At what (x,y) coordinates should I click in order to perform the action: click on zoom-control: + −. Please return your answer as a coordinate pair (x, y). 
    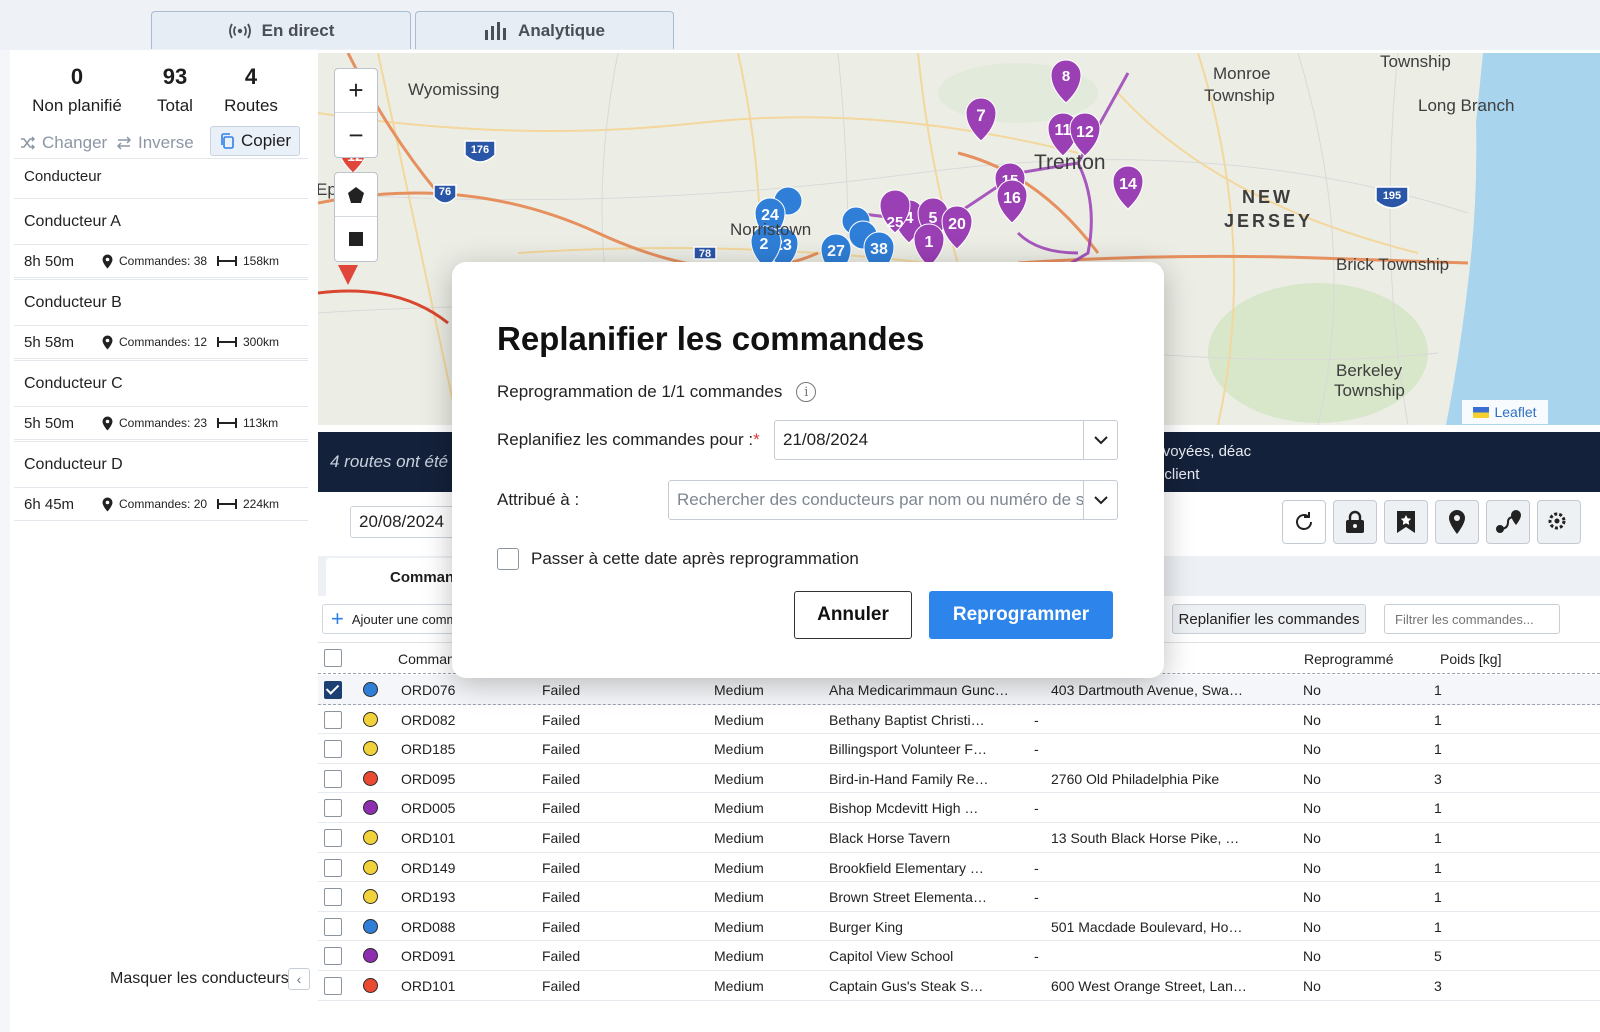
    Looking at the image, I should click on (356, 113).